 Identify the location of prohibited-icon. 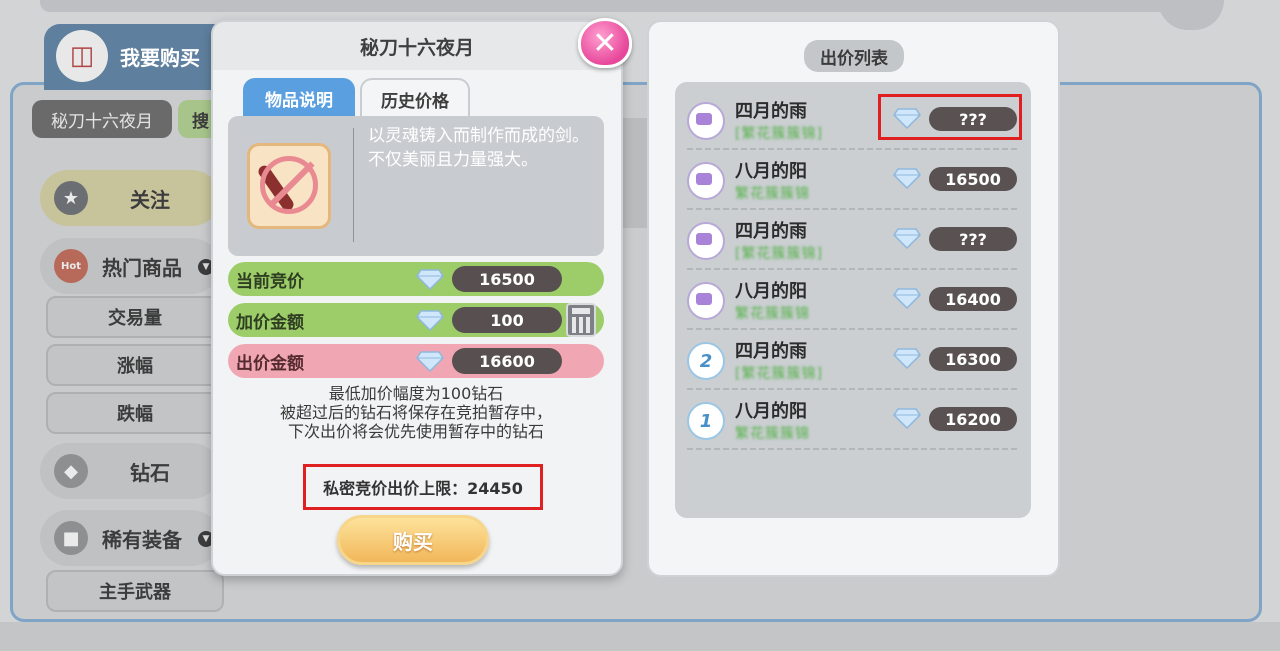
(289, 185).